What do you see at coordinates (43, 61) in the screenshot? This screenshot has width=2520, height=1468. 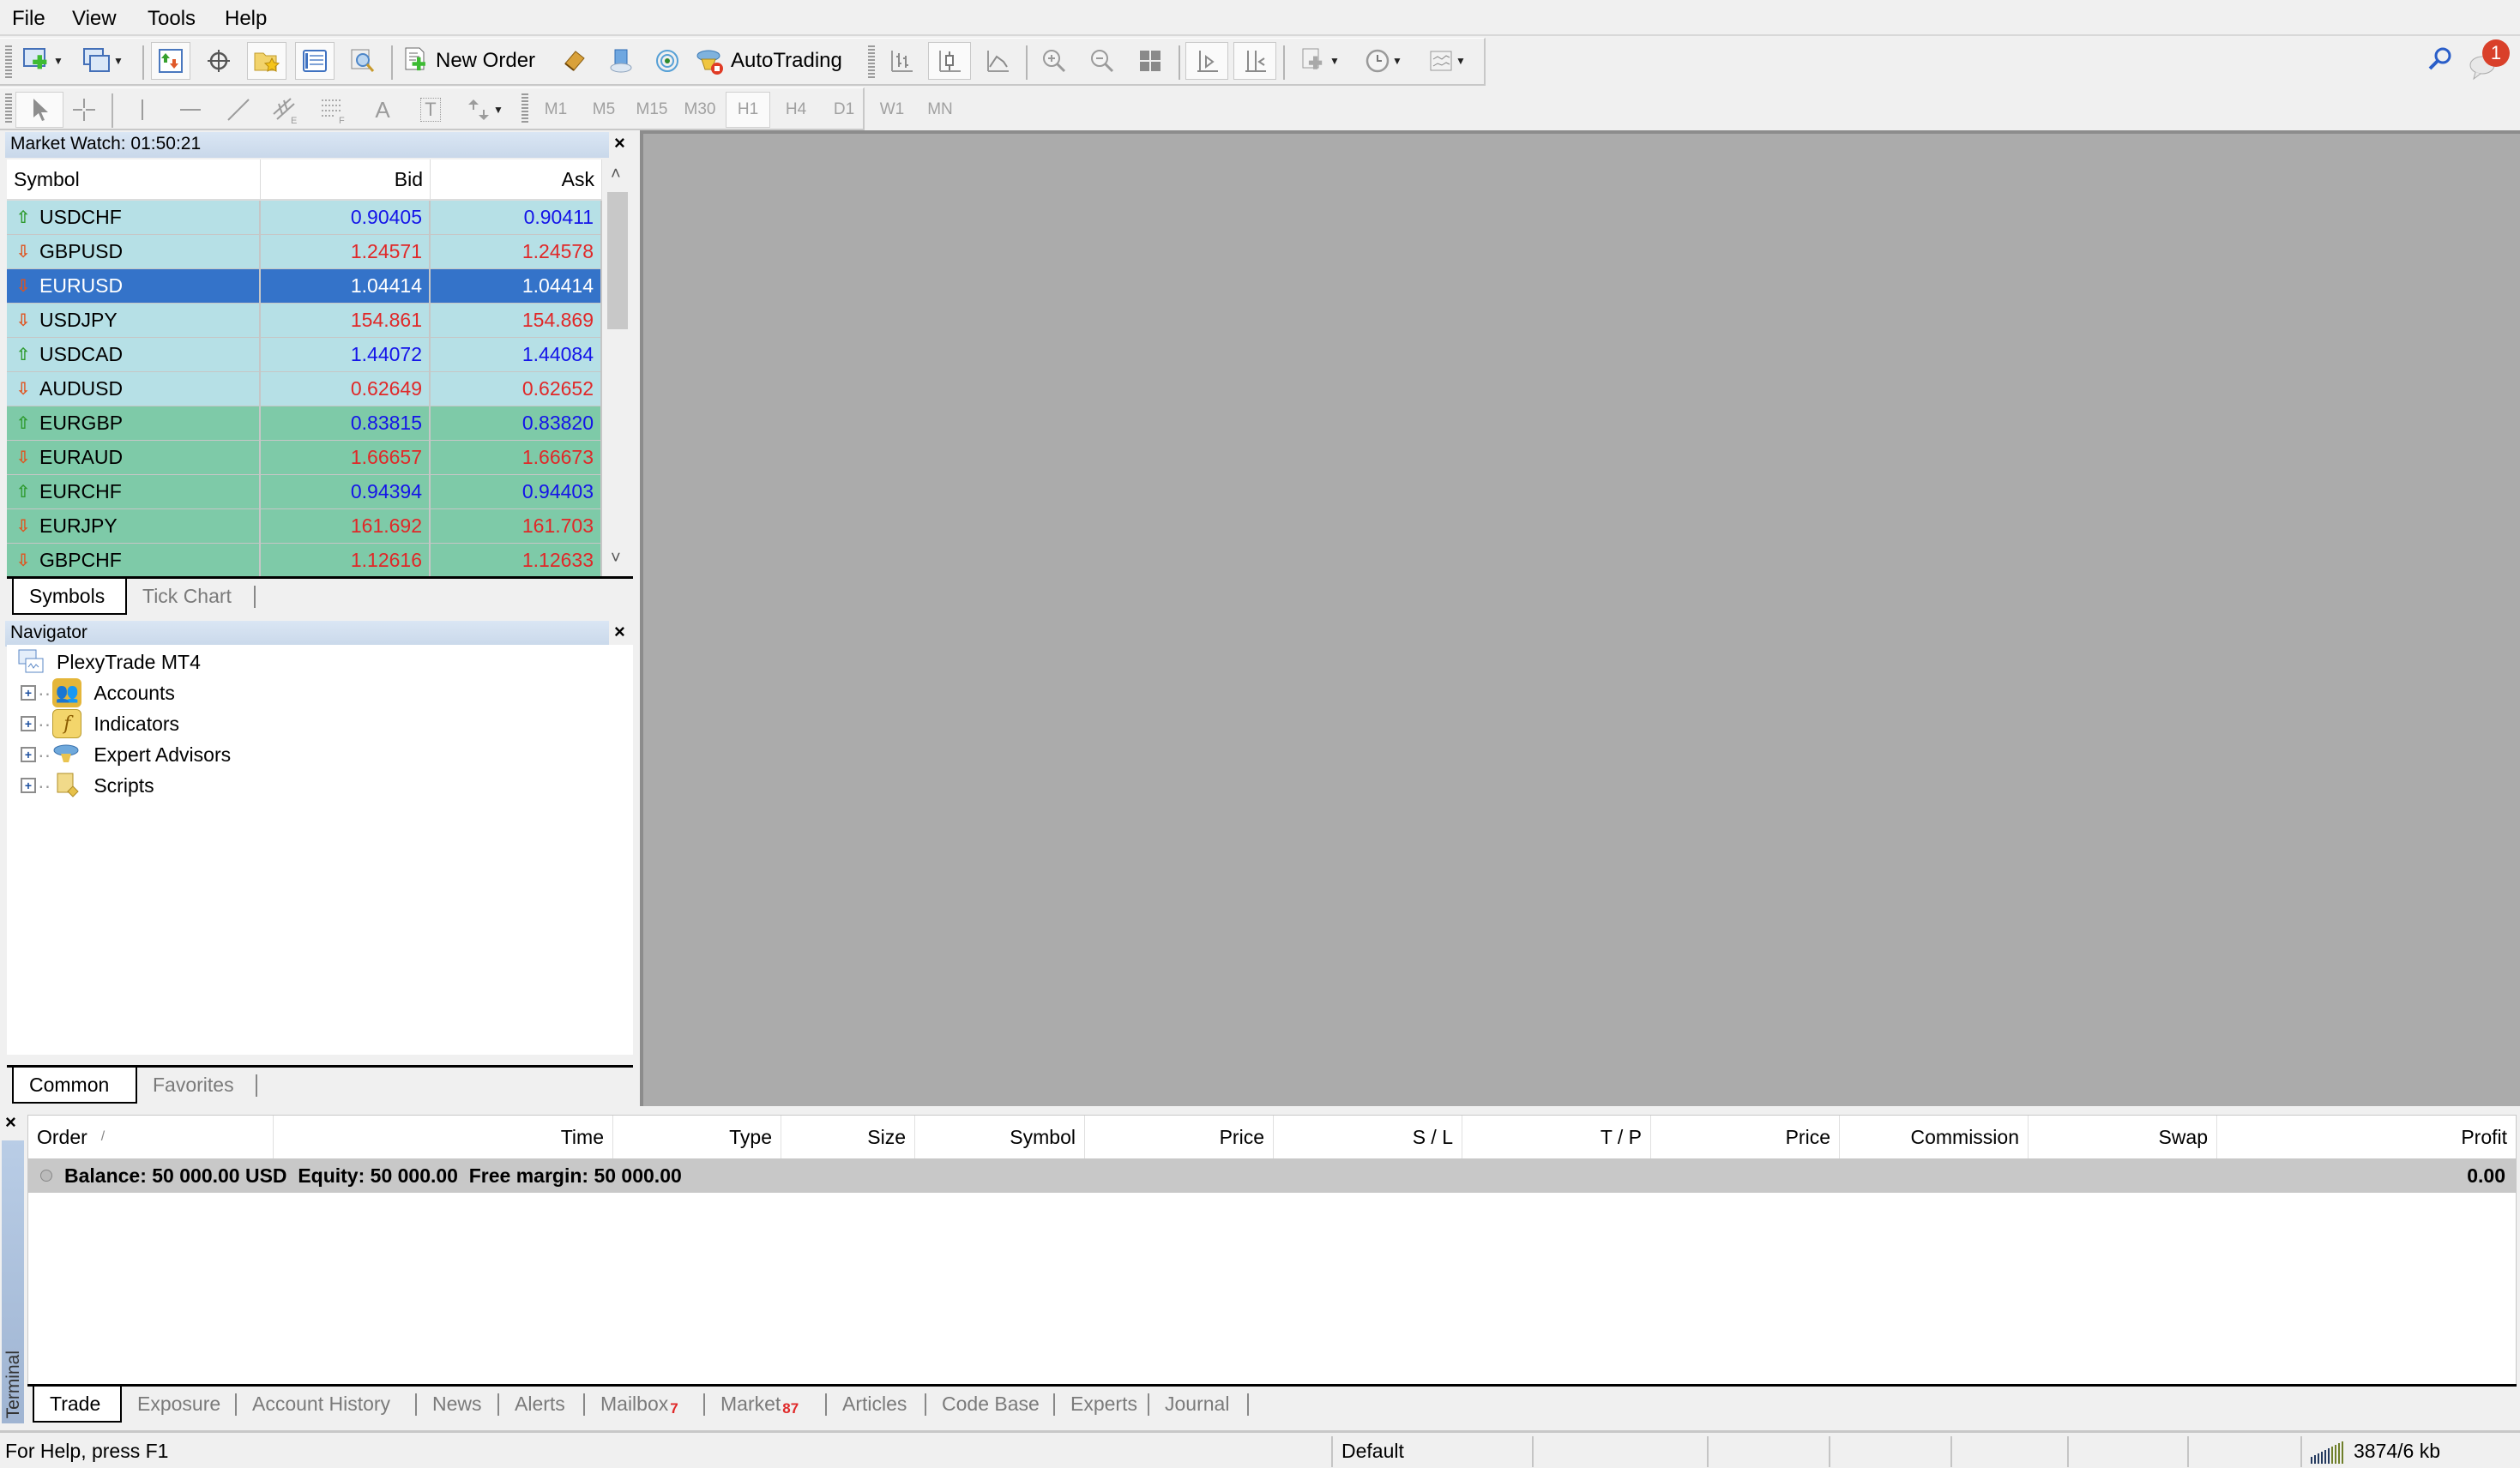 I see `new-chart-button: ▼` at bounding box center [43, 61].